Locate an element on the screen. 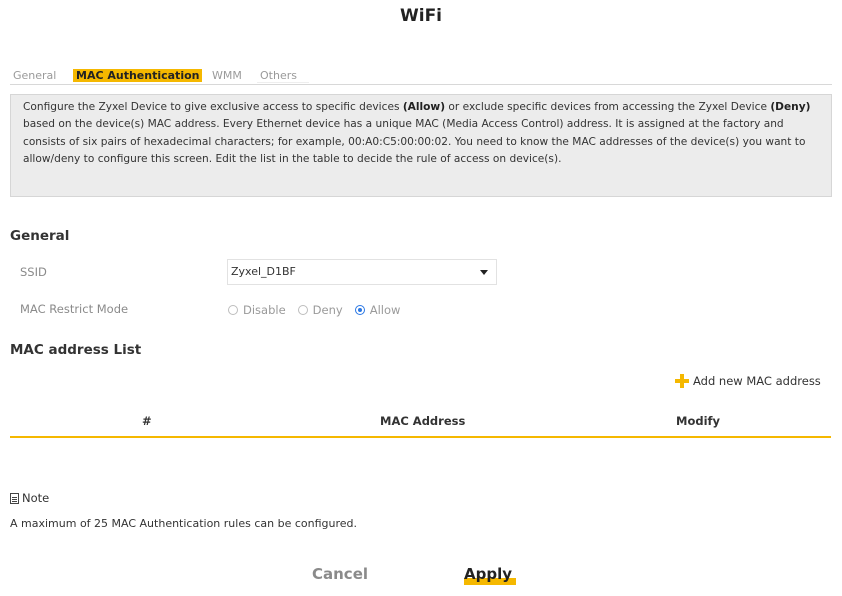 This screenshot has width=842, height=596. radio-disable: Disable is located at coordinates (257, 310).